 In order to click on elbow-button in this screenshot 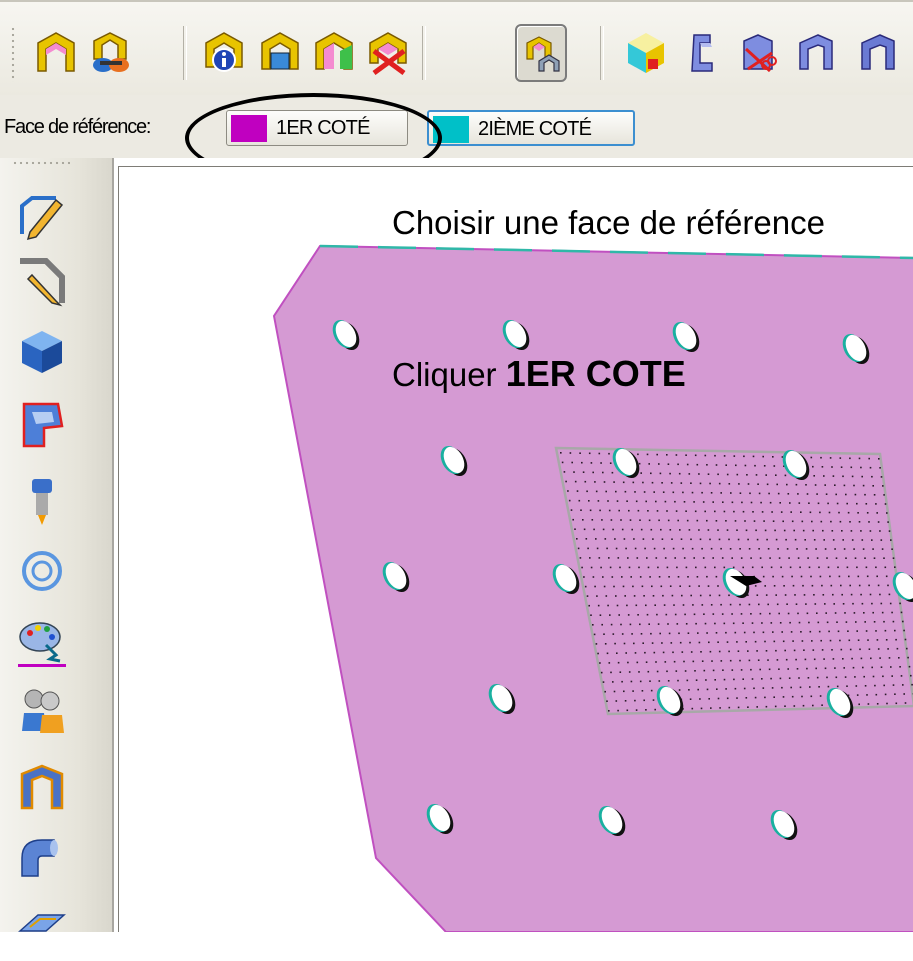, I will do `click(42, 859)`.